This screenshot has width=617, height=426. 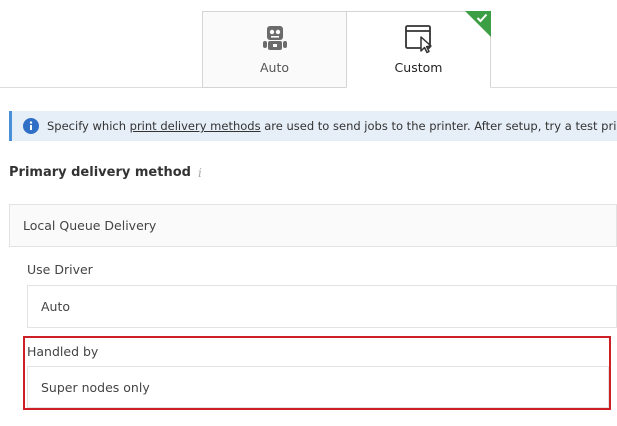 I want to click on primary-delivery-title: Primary delivery method i, so click(x=105, y=172).